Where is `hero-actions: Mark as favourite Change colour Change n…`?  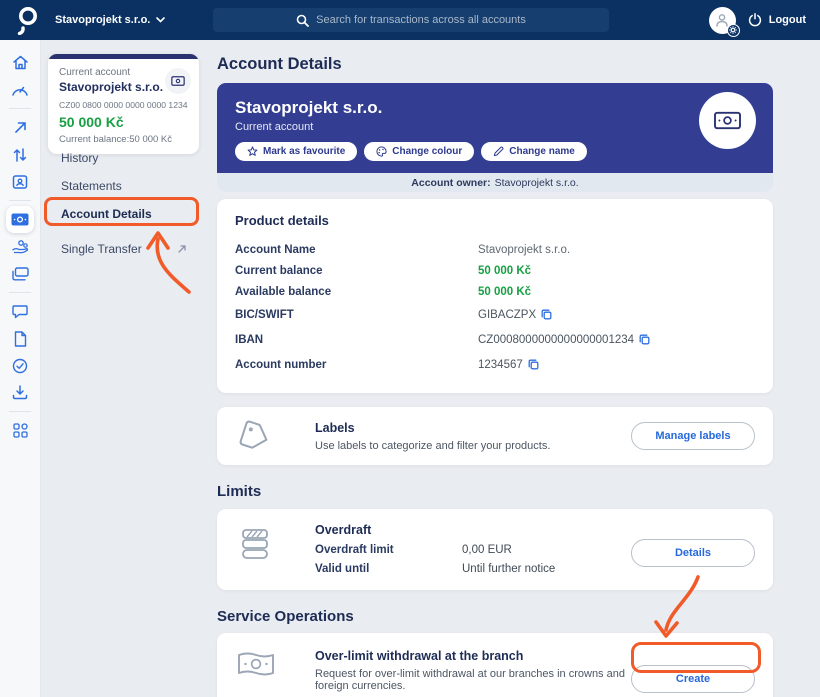
hero-actions: Mark as favourite Change colour Change n… is located at coordinates (495, 151).